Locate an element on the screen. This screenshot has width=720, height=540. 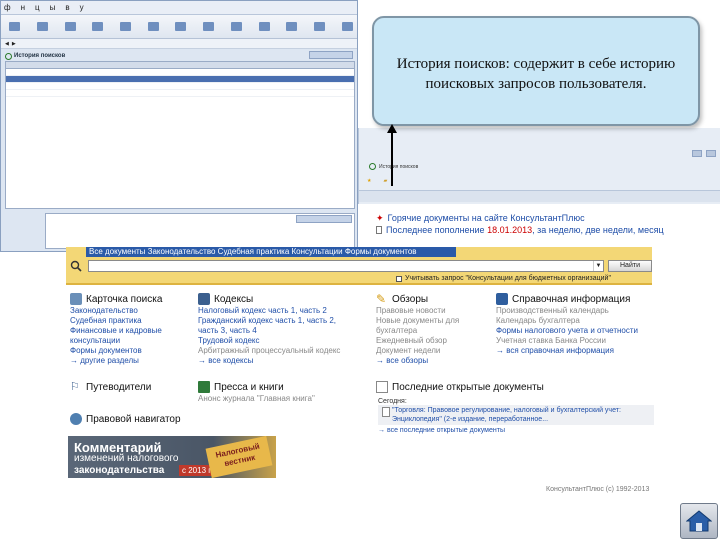
link: Документ недели is located at coordinates (431, 351).